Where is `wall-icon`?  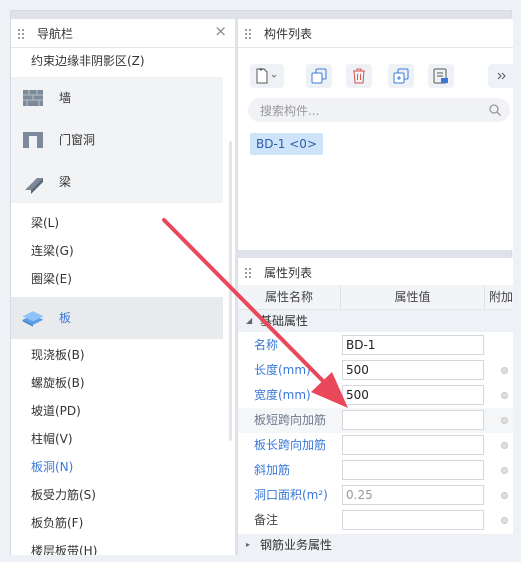
wall-icon is located at coordinates (33, 98).